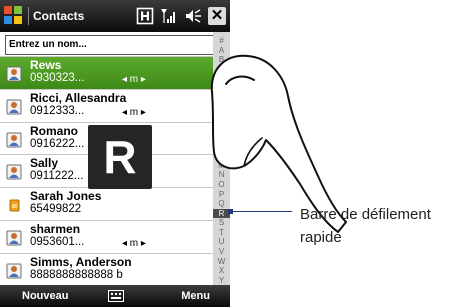 The height and width of the screenshot is (307, 459). What do you see at coordinates (221, 60) in the screenshot?
I see `alpha-letter: B` at bounding box center [221, 60].